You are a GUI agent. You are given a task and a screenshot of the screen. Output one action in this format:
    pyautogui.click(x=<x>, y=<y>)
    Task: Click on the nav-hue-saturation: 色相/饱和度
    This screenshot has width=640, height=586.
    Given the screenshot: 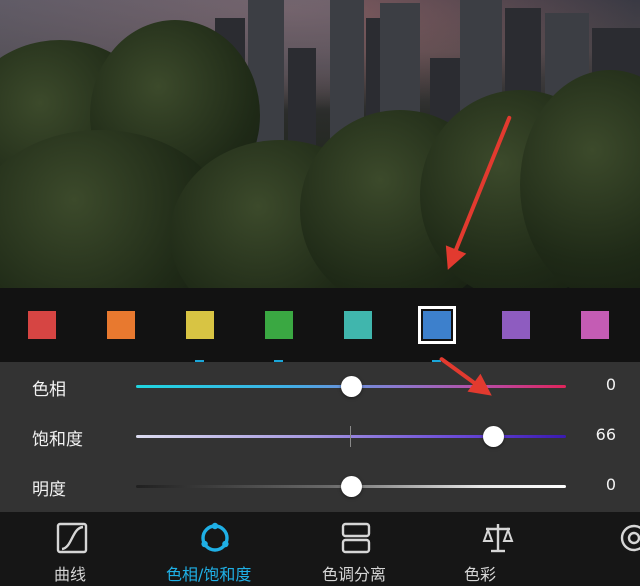 What is the action you would take?
    pyautogui.click(x=215, y=549)
    